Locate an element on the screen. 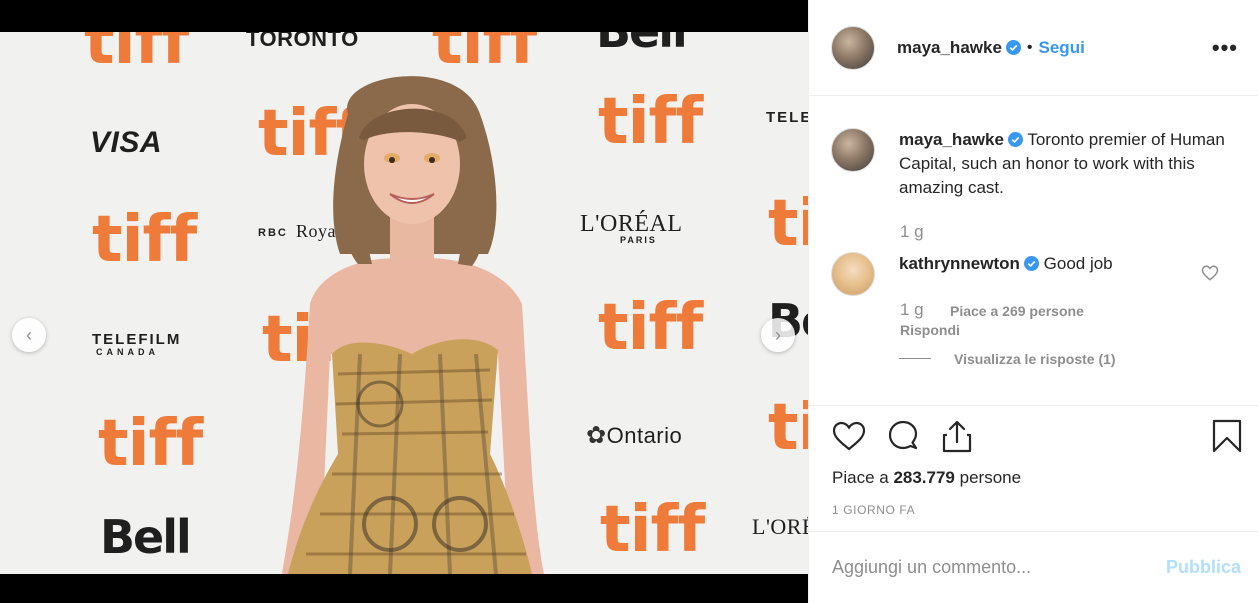  carousel-next-button: › is located at coordinates (778, 335).